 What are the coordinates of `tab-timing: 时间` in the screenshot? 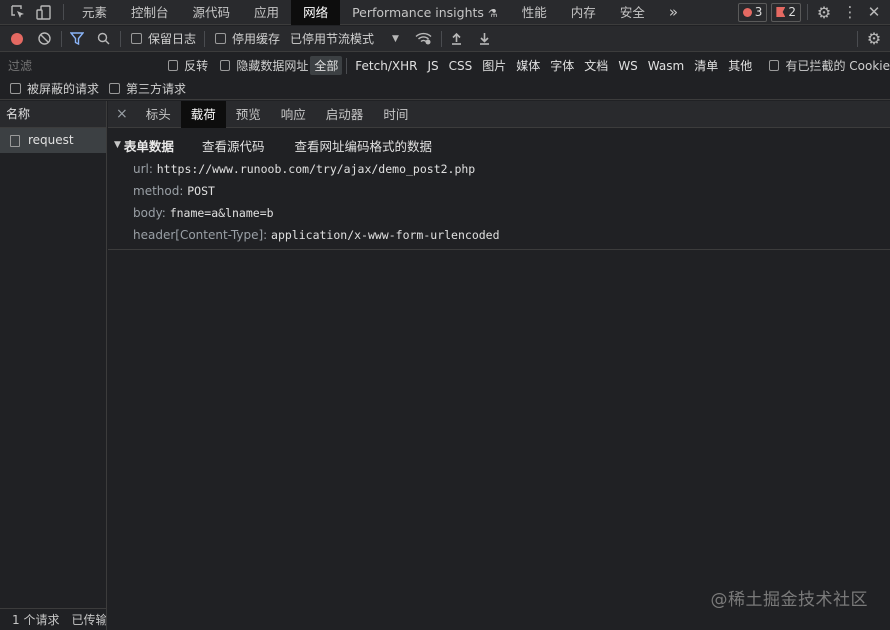 It's located at (395, 114).